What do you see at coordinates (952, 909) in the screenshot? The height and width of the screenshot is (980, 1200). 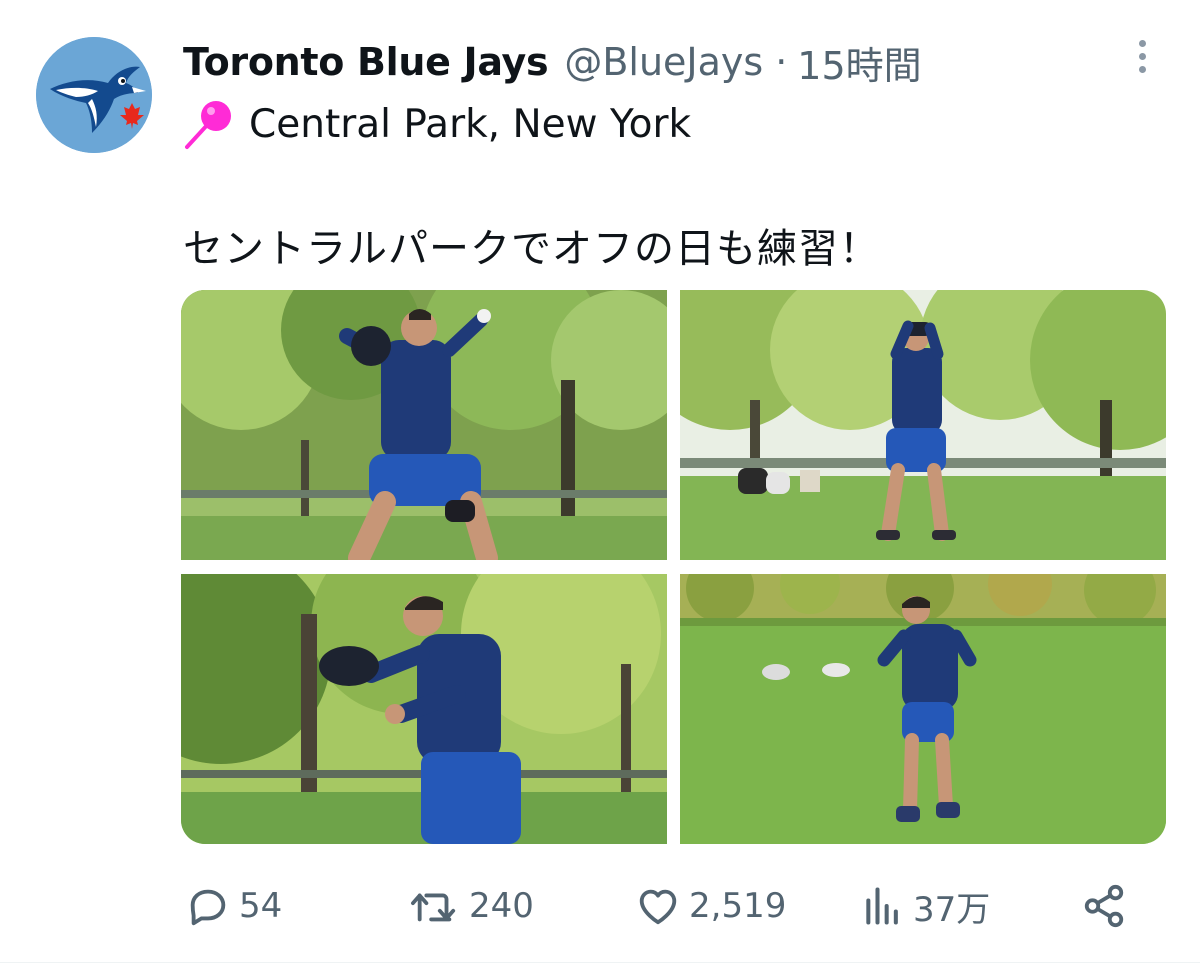 I see `views-count: 37万` at bounding box center [952, 909].